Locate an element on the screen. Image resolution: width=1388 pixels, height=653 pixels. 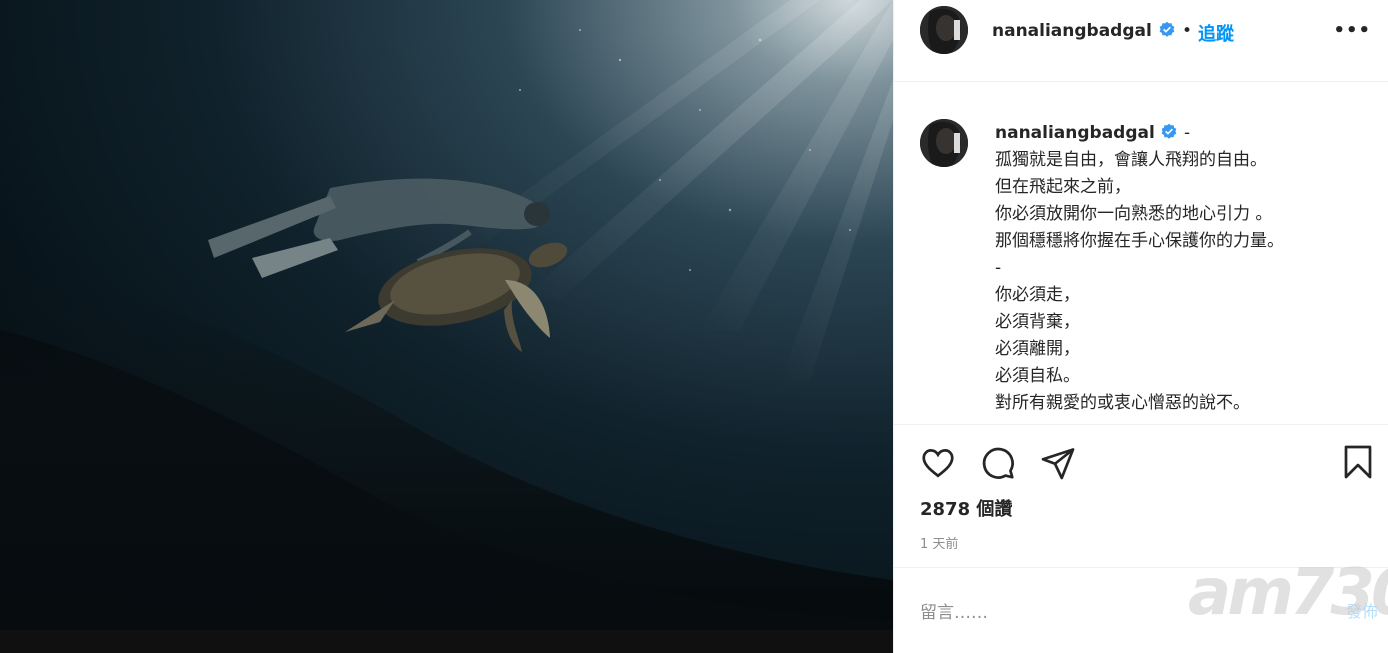
paper-plane-icon is located at coordinates (1058, 463).